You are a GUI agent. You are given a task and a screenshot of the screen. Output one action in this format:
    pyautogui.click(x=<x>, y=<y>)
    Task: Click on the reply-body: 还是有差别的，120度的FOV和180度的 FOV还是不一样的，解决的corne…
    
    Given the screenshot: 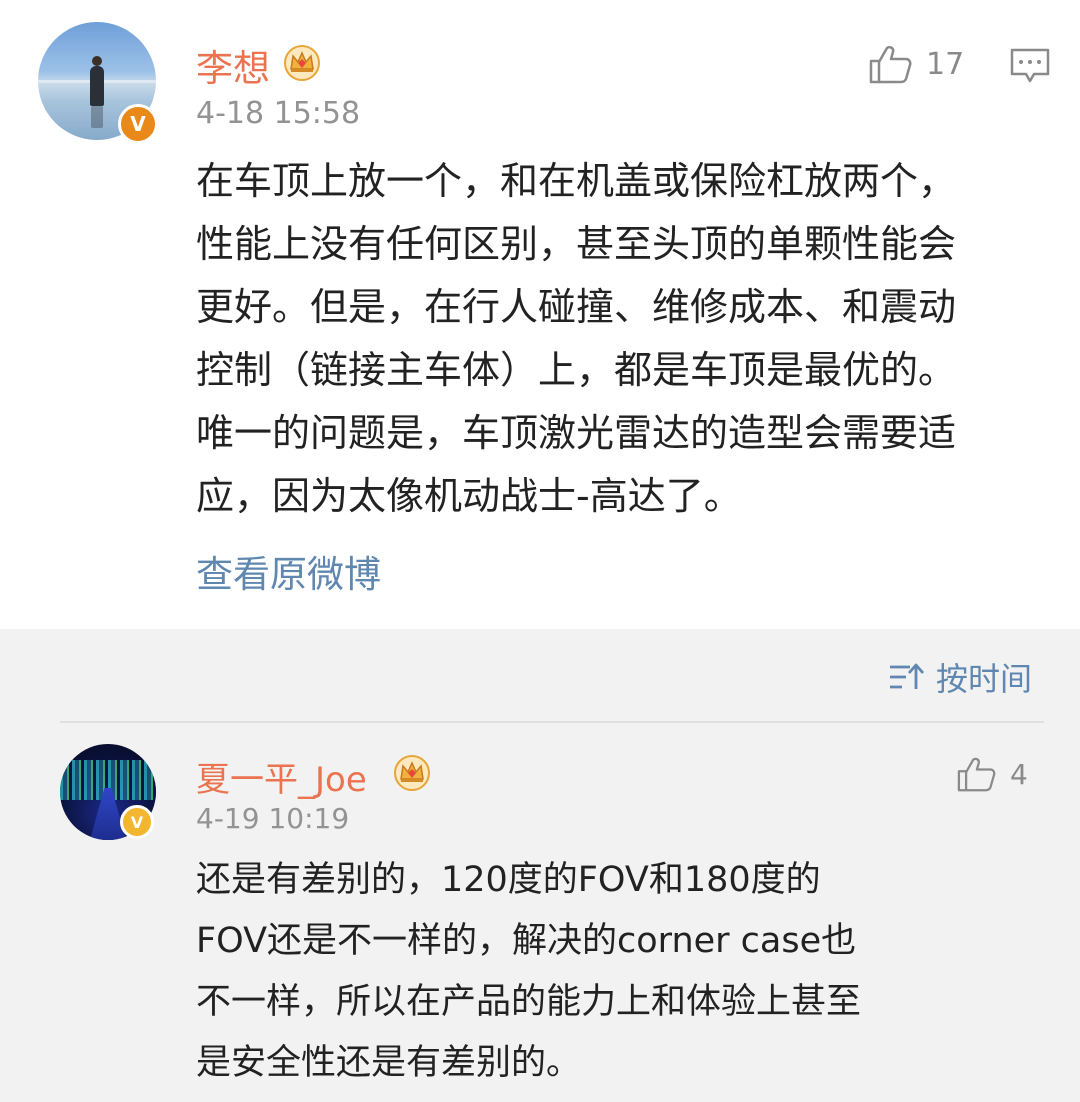 What is the action you would take?
    pyautogui.click(x=528, y=972)
    